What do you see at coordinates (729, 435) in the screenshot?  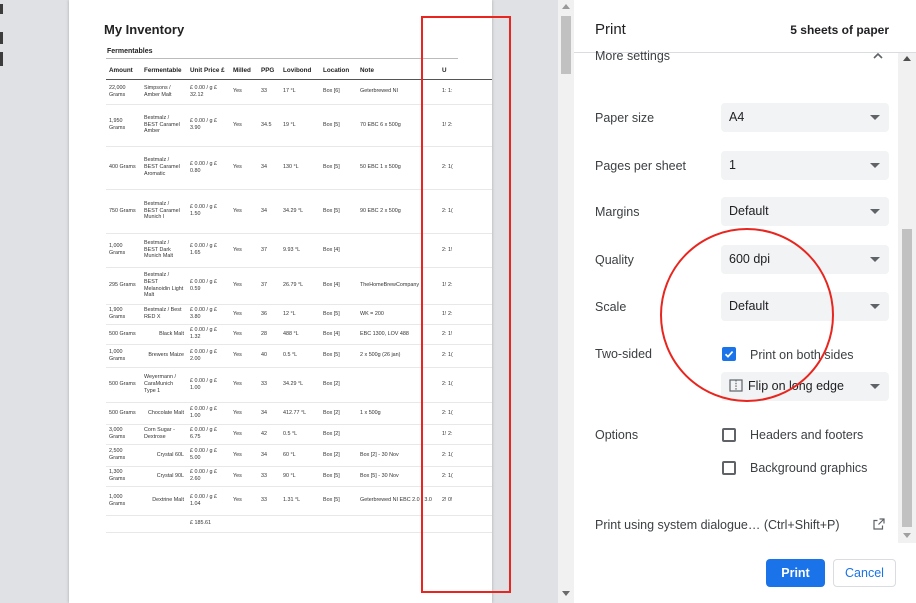 I see `headers-footers-checkbox` at bounding box center [729, 435].